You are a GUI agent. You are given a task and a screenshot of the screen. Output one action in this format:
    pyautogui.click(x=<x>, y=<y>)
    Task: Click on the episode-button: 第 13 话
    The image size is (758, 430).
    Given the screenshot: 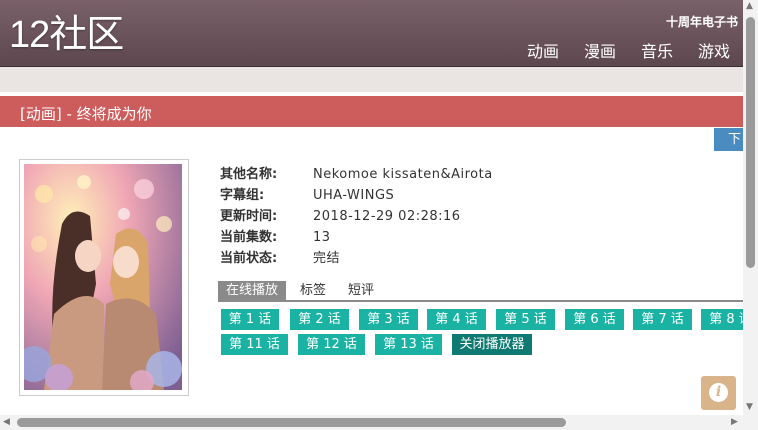 What is the action you would take?
    pyautogui.click(x=408, y=344)
    